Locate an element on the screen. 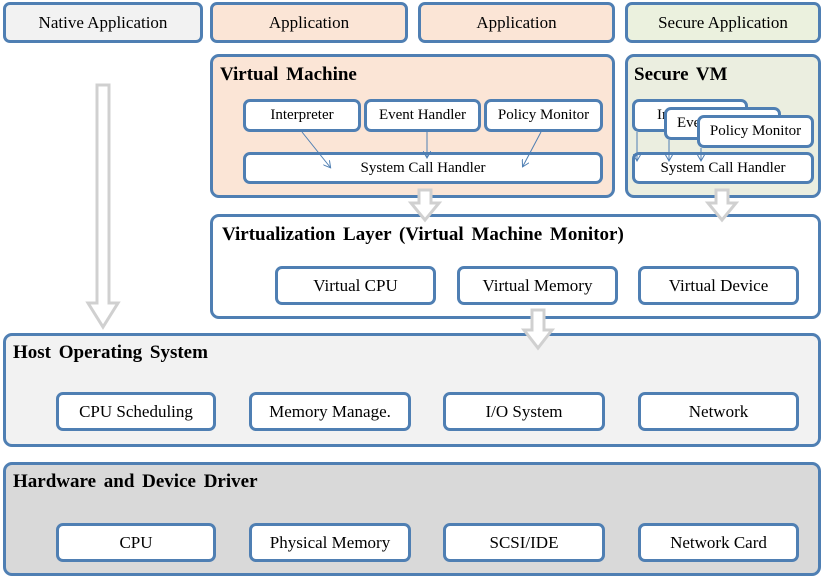 The image size is (823, 577). policy-arrow is located at coordinates (532, 148).